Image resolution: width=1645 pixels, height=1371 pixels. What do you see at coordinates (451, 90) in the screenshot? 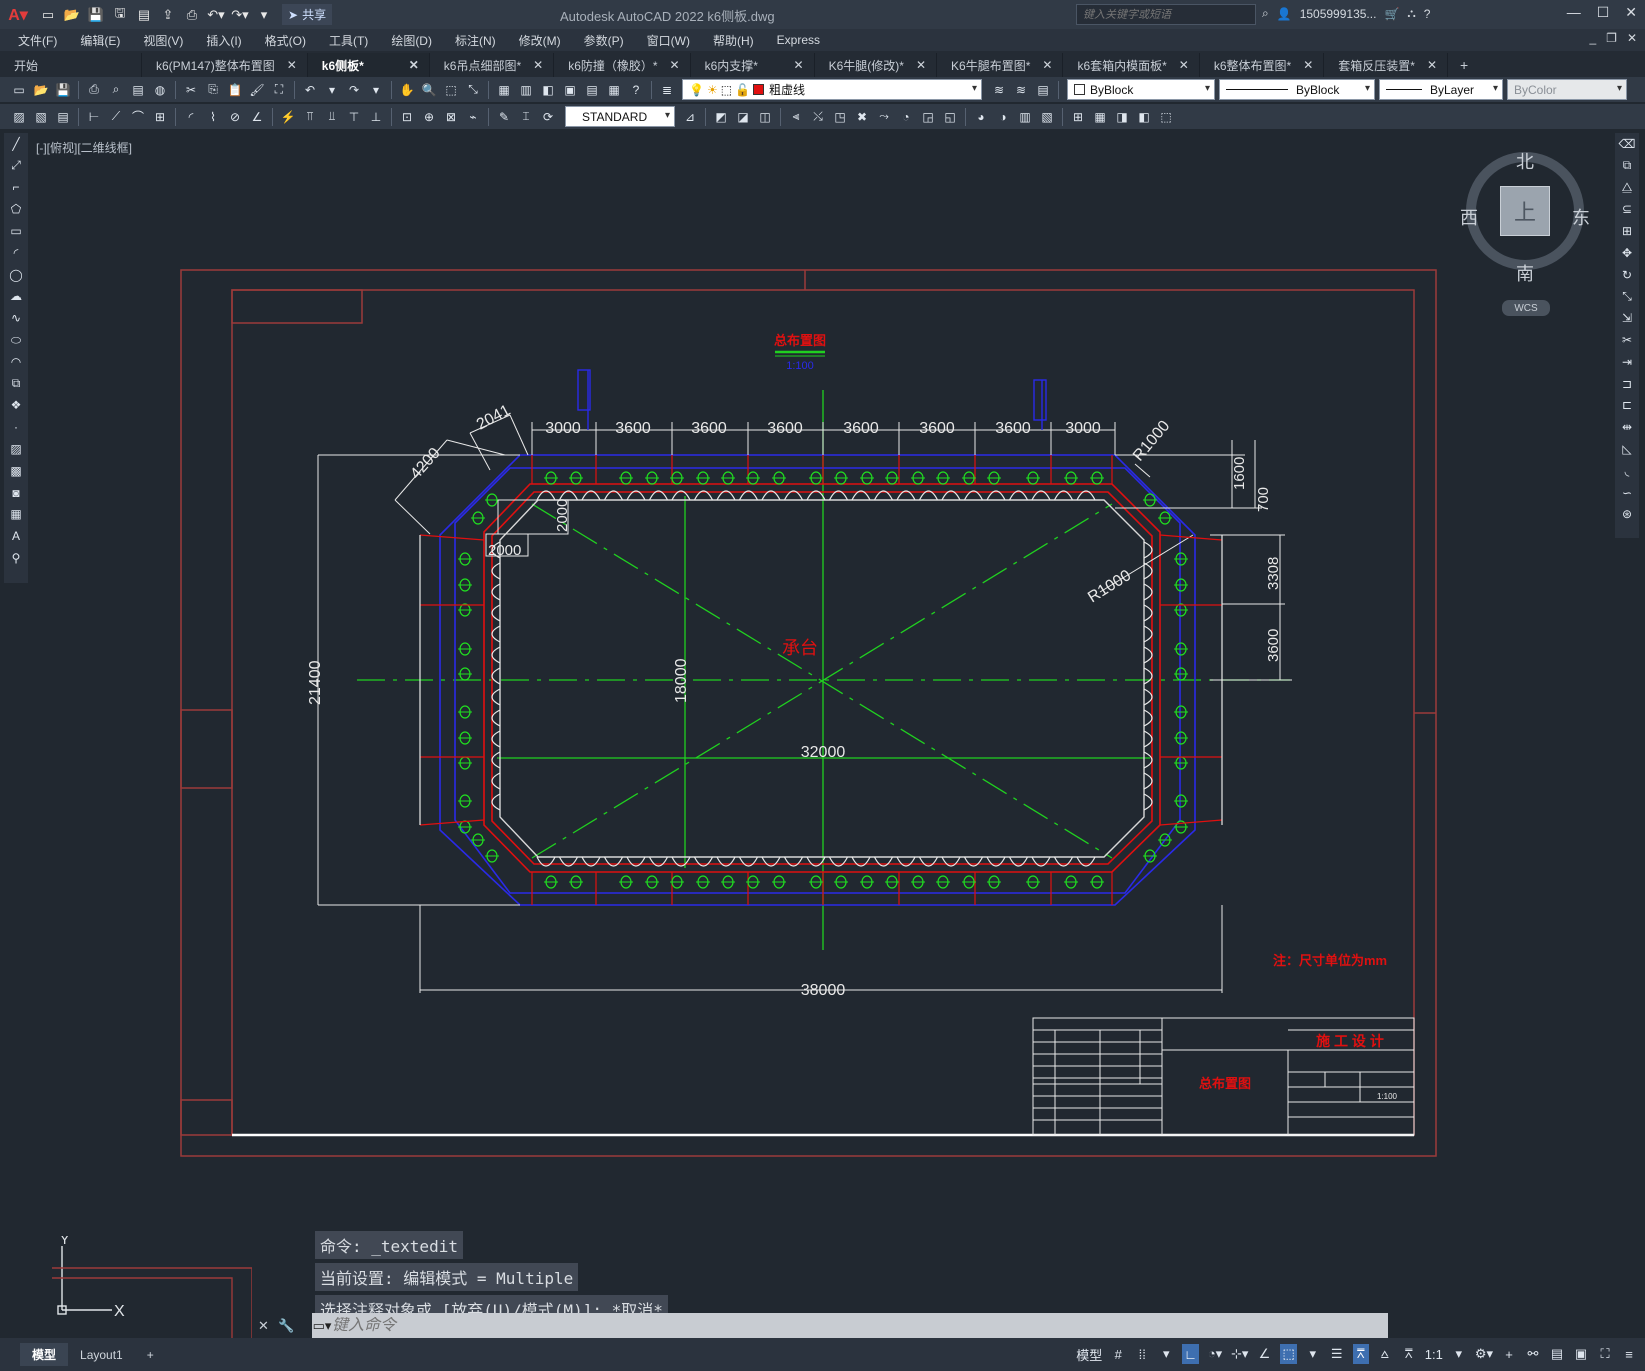
I see `zoom-window-icon: ⬚` at bounding box center [451, 90].